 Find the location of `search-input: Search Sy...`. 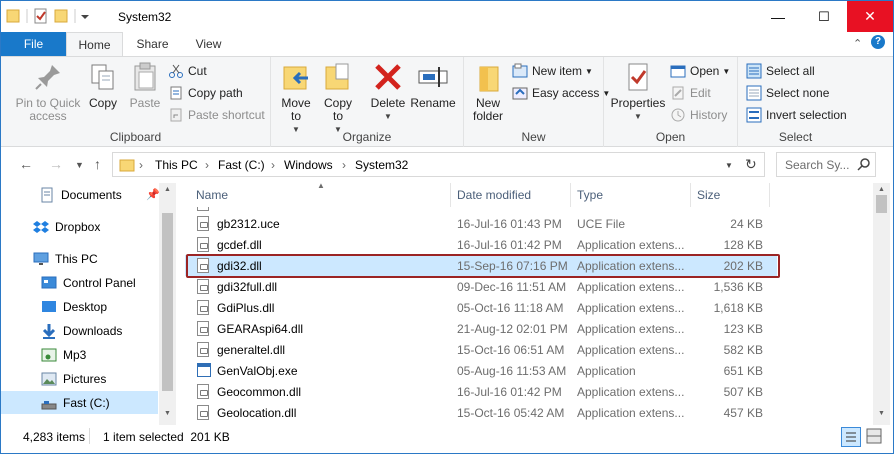

search-input: Search Sy... is located at coordinates (817, 165).